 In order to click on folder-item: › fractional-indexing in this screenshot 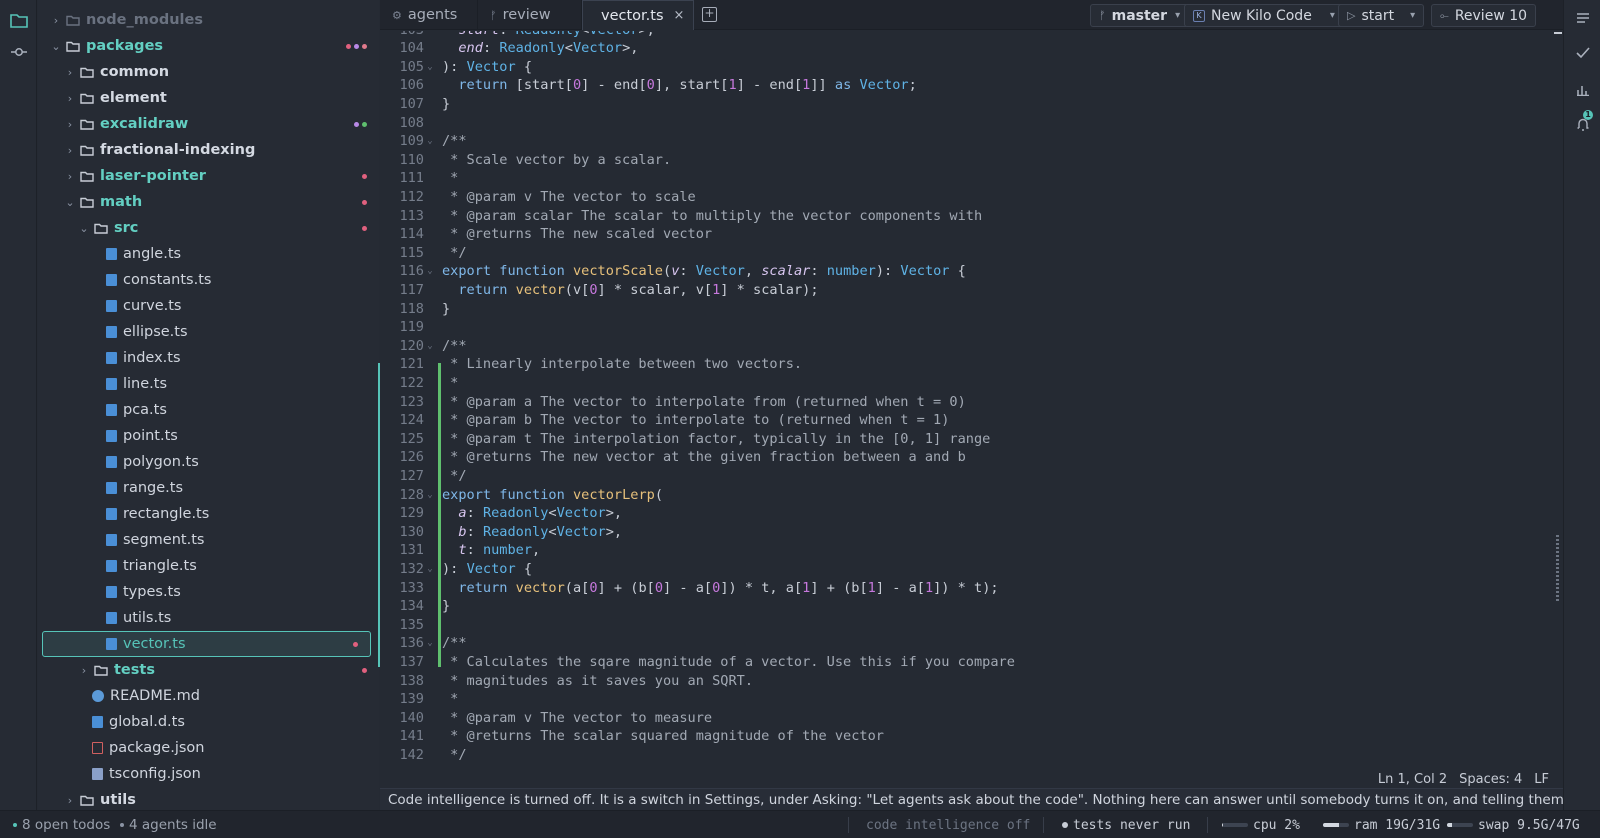, I will do `click(208, 150)`.